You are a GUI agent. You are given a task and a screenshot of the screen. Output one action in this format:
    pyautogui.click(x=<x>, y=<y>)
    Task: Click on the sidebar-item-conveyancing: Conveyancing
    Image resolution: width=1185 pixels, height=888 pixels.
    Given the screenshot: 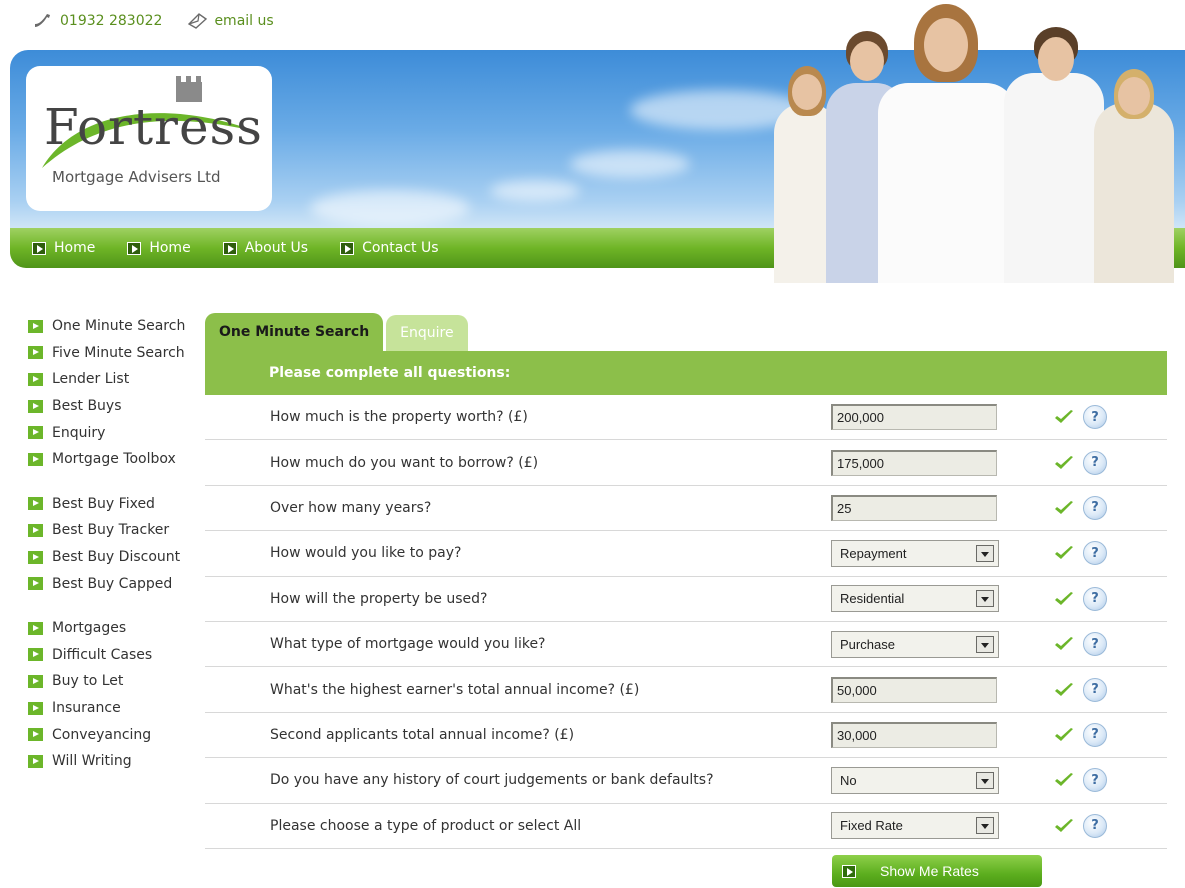 What is the action you would take?
    pyautogui.click(x=116, y=734)
    